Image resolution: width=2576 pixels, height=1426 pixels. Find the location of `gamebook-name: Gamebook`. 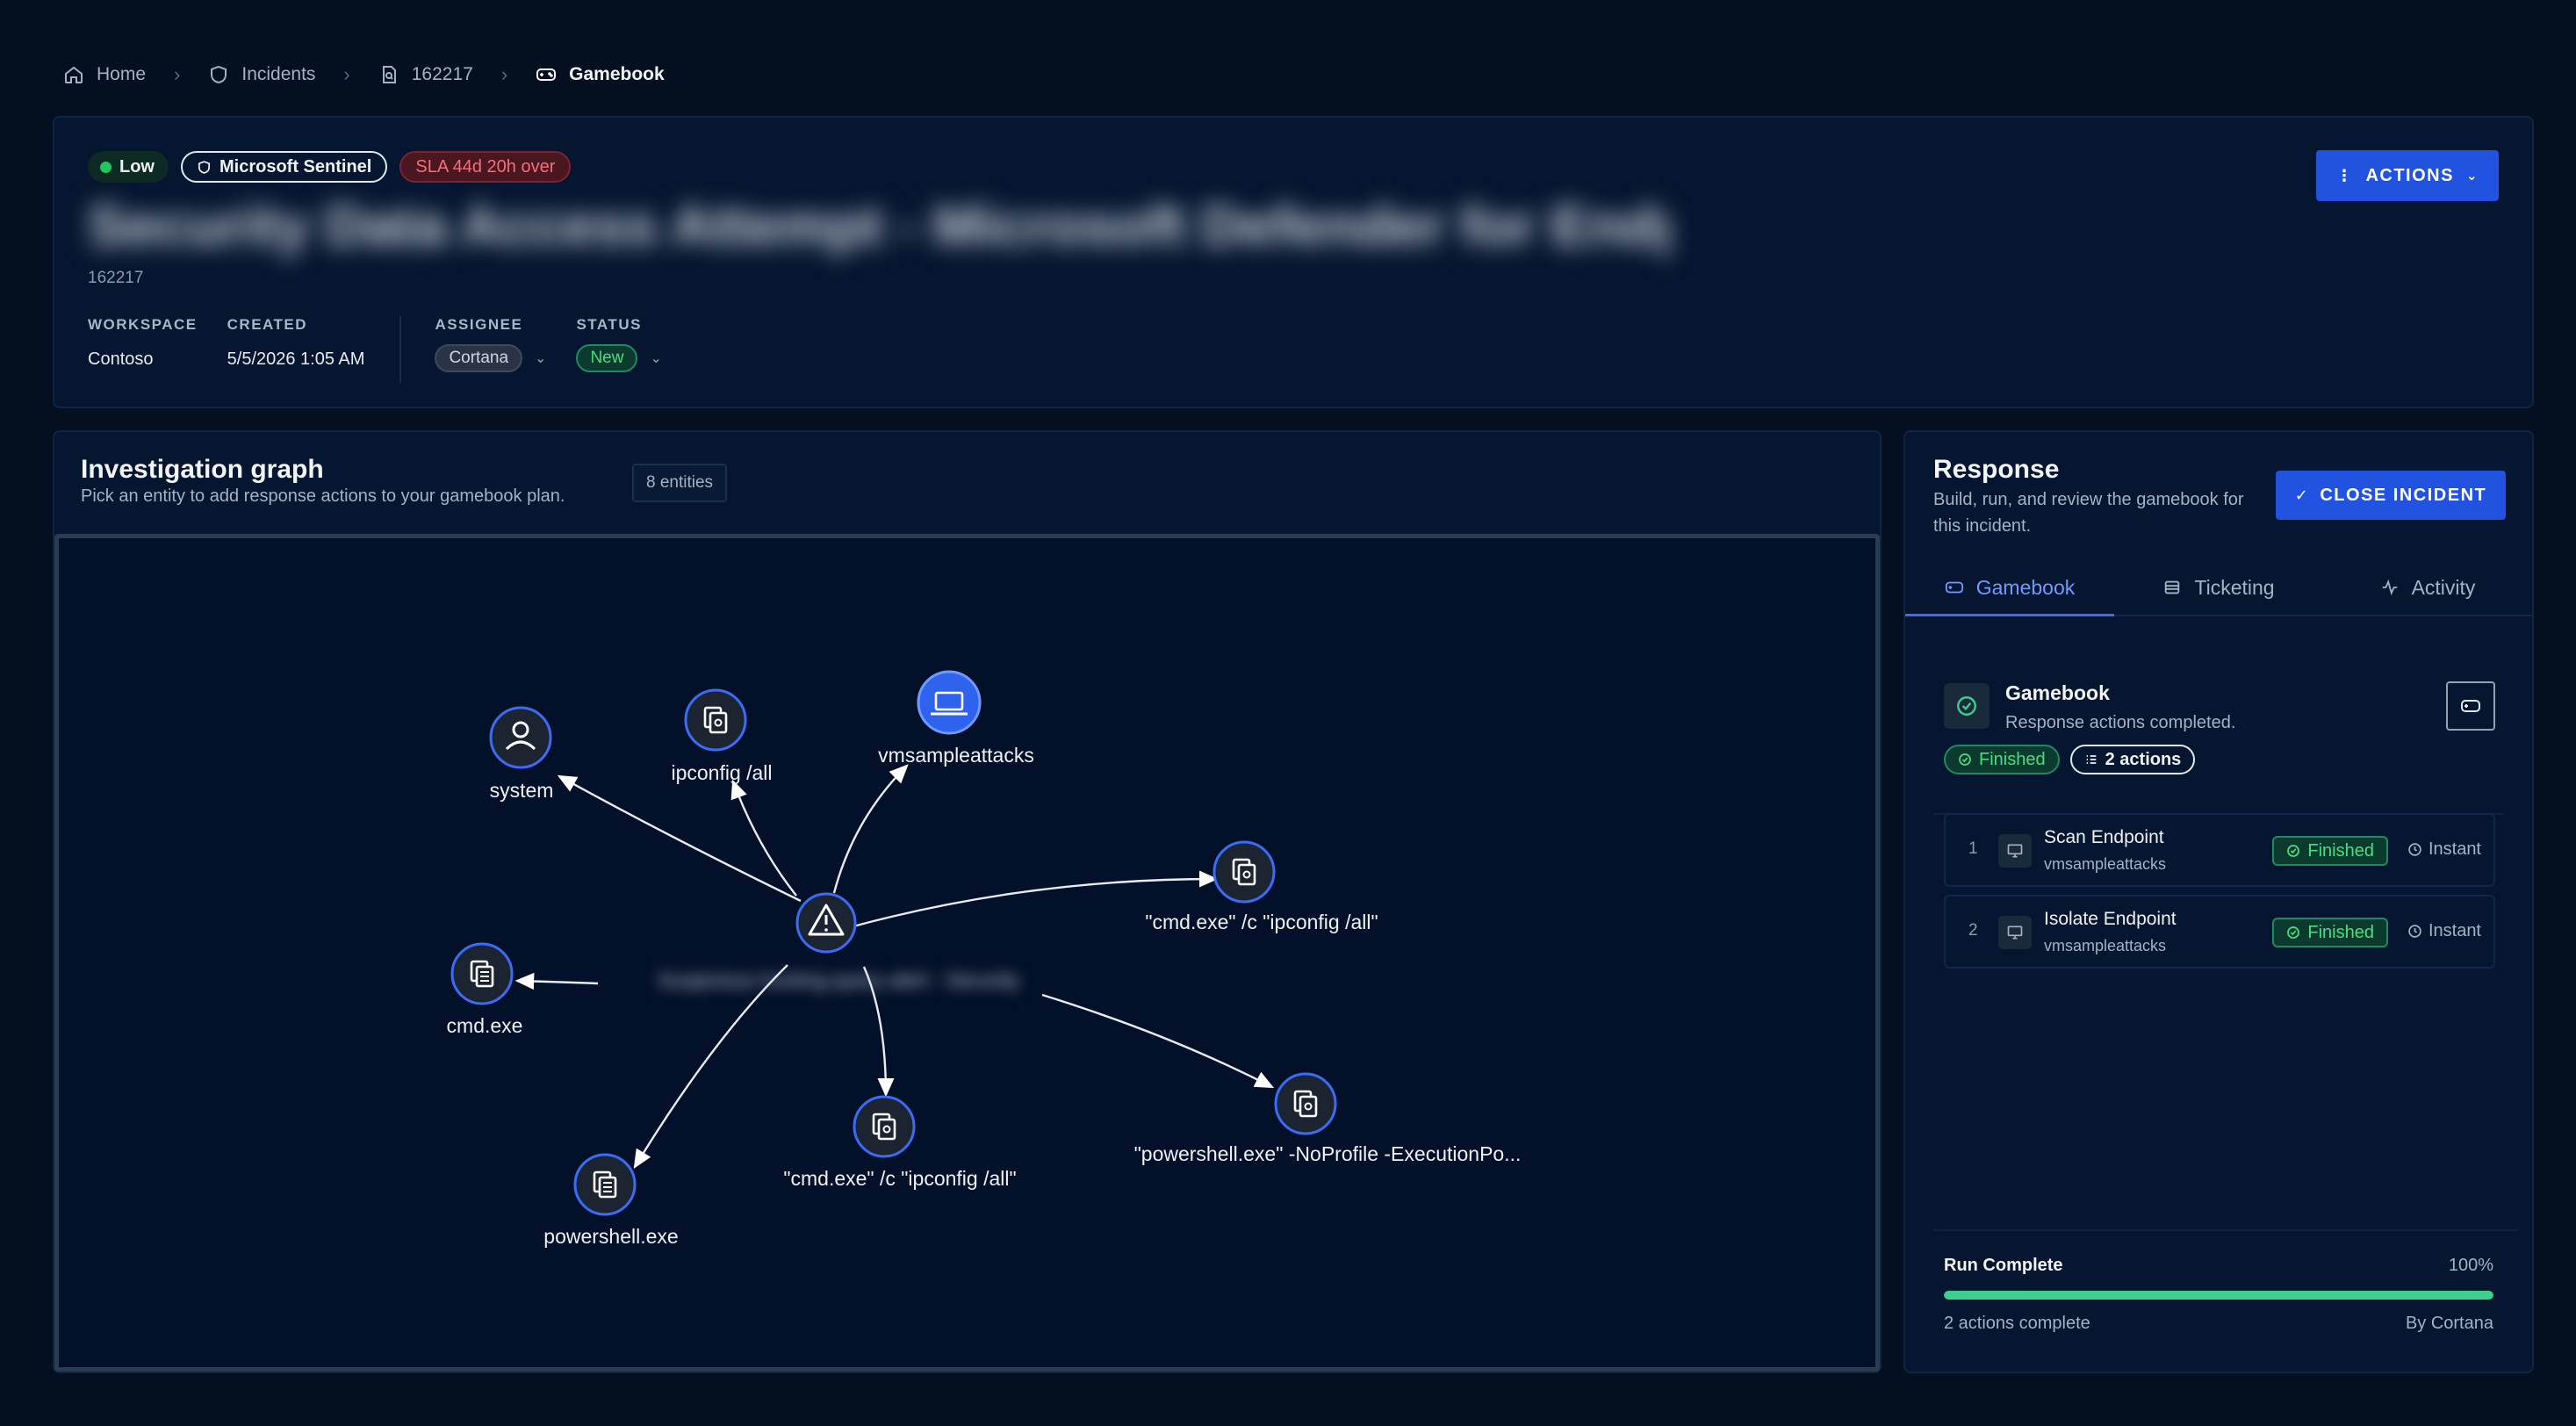

gamebook-name: Gamebook is located at coordinates (2057, 692).